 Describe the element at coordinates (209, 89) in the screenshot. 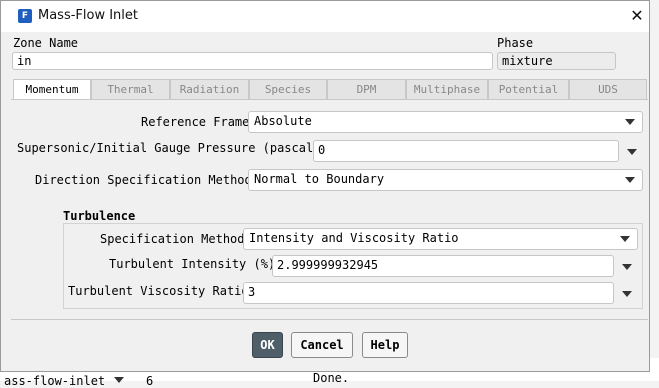

I see `tab-radiation: Radiation` at that location.